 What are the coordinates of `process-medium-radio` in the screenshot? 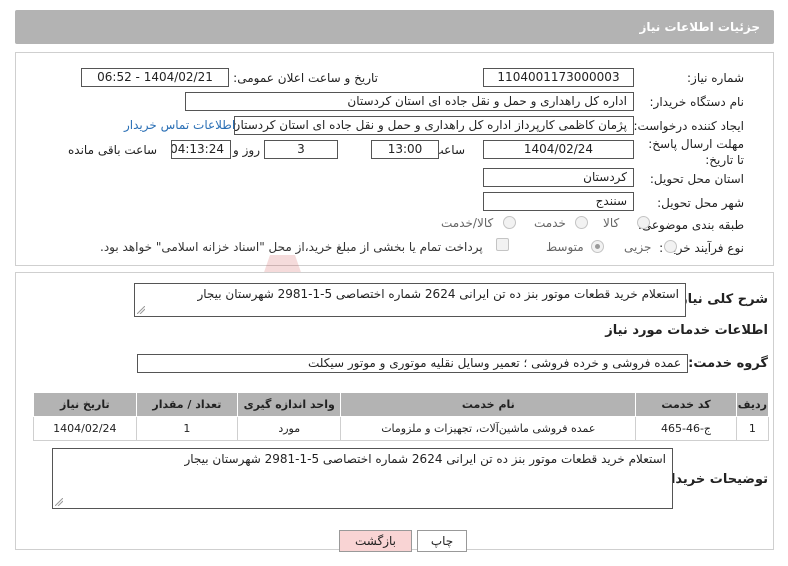 It's located at (597, 246).